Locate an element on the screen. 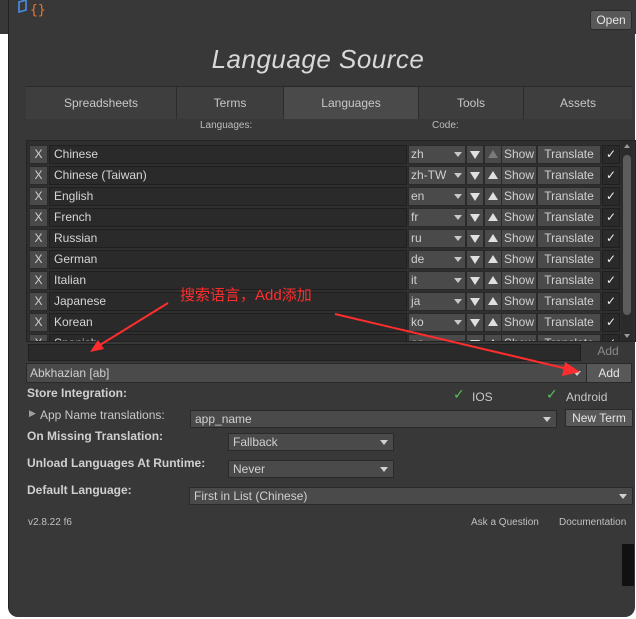  language-code-select: it is located at coordinates (437, 280).